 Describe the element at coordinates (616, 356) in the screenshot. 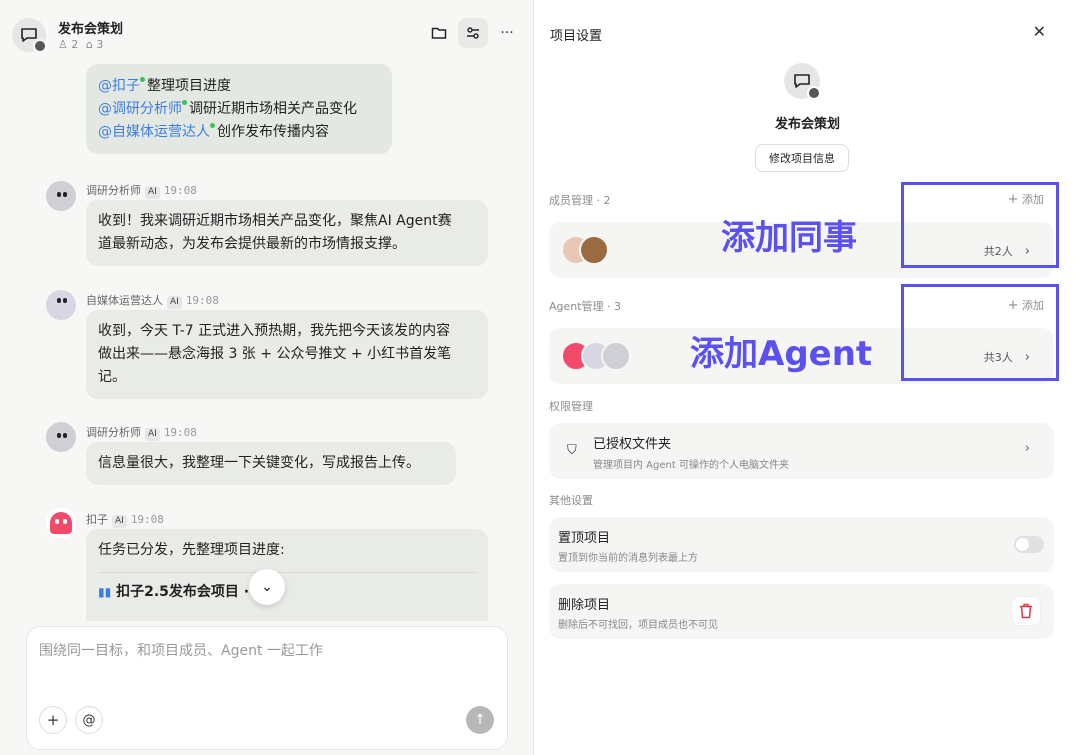

I see `agent-avatar` at that location.